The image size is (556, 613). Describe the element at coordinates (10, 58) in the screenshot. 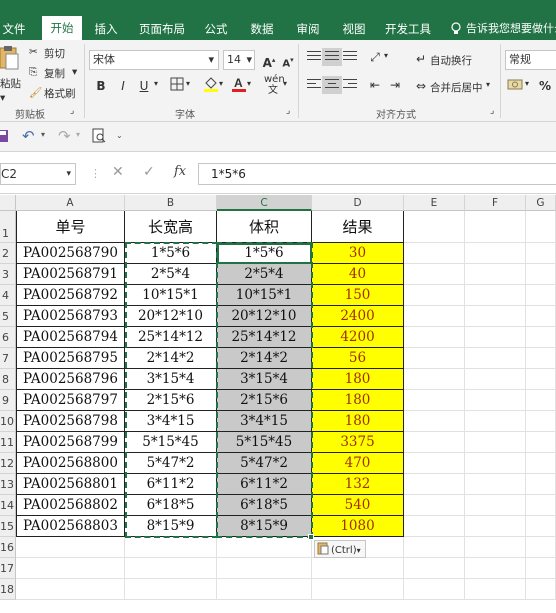

I see `paste-icon` at that location.